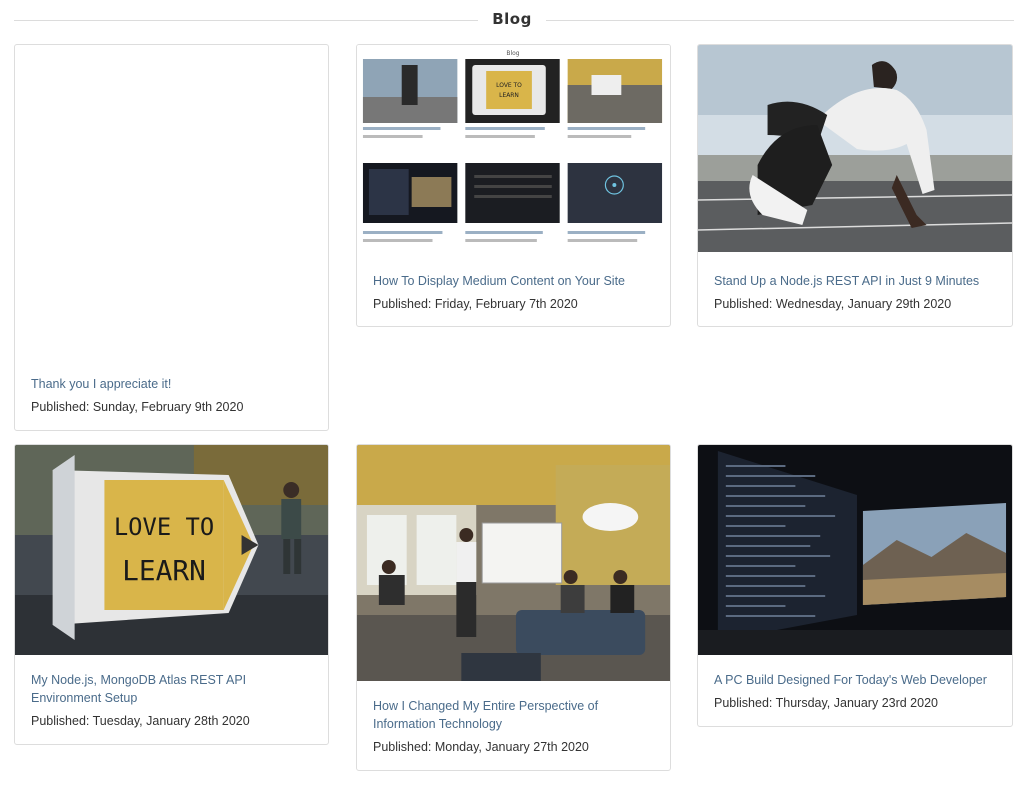 Image resolution: width=1030 pixels, height=785 pixels. I want to click on post-thumbnail: Blog LOVE TO LEARN, so click(513, 148).